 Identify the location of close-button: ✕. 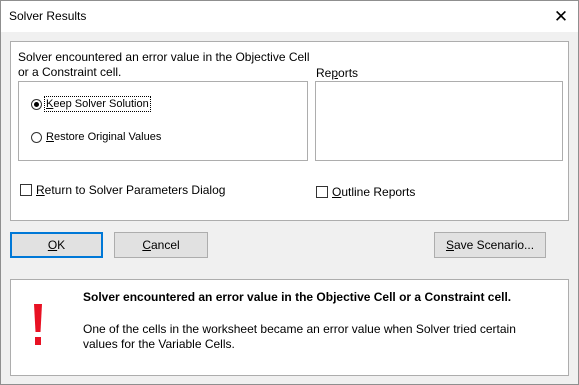
(561, 16).